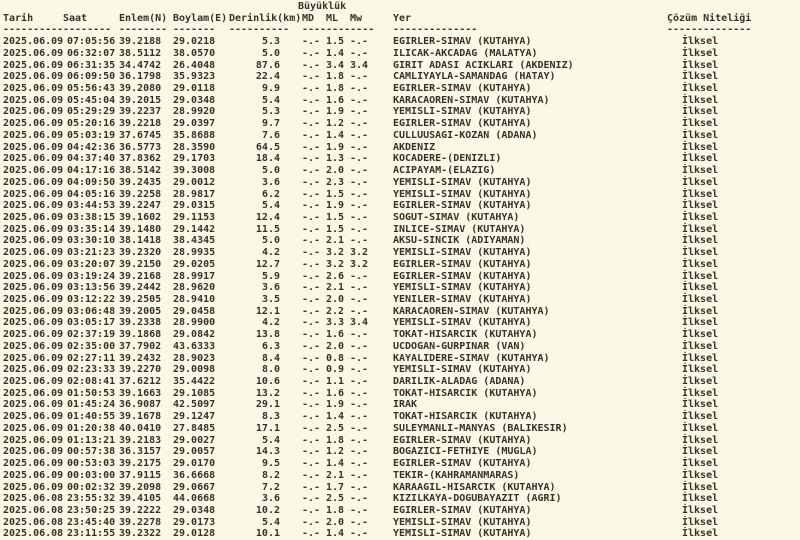  I want to click on cell-time: 06:31:35, so click(91, 65).